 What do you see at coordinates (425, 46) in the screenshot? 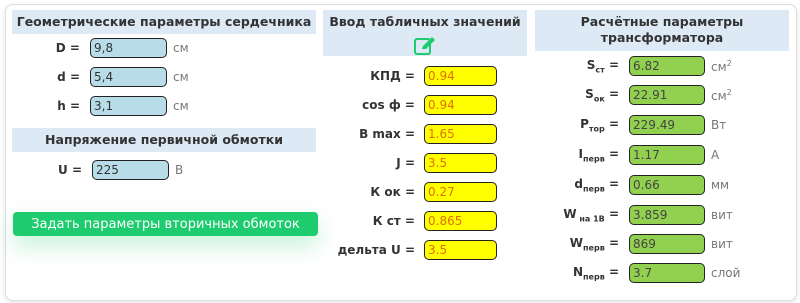
I see `edit-icon` at bounding box center [425, 46].